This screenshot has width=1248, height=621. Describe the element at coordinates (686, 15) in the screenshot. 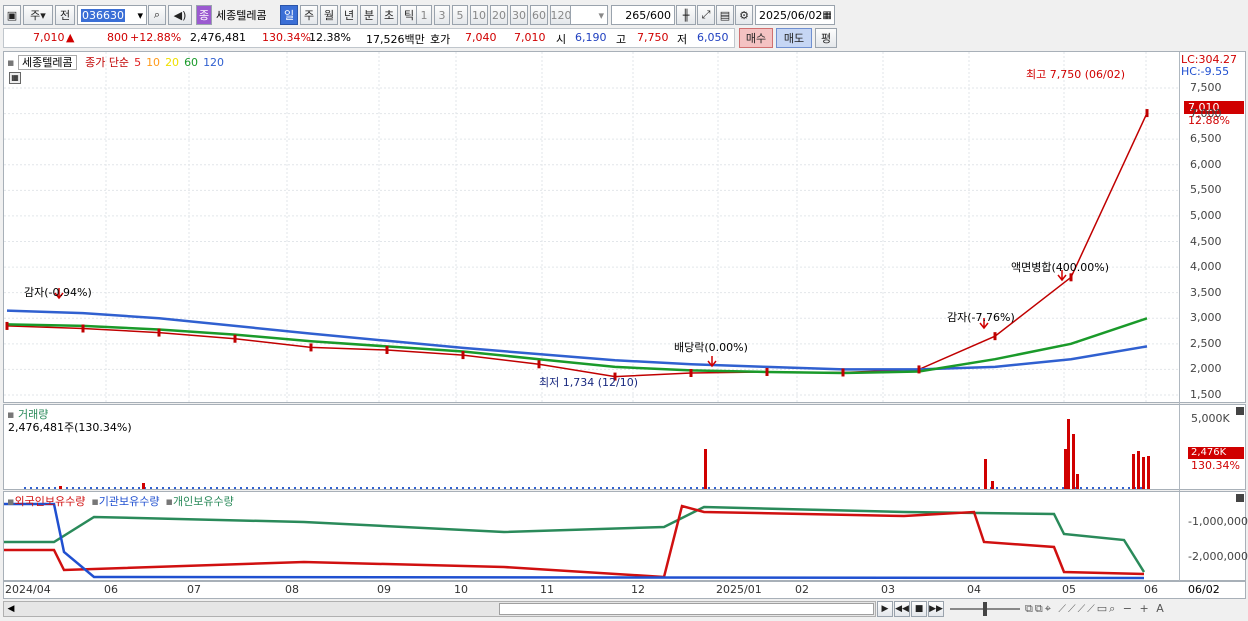

I see `candle-icon: ╫` at that location.